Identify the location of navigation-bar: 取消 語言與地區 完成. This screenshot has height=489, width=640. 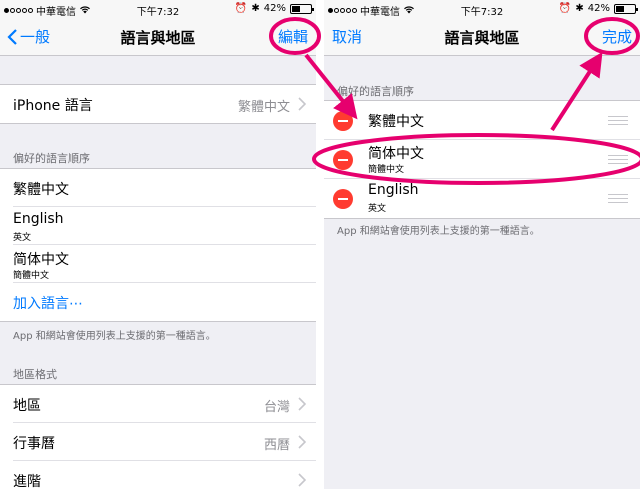
(482, 37).